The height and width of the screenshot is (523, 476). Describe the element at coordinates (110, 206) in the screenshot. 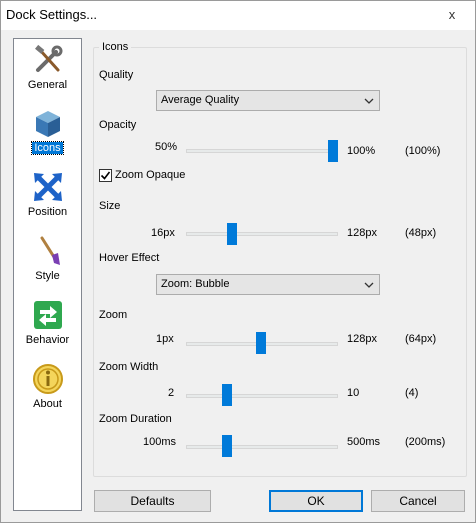

I see `size-label: Size` at that location.